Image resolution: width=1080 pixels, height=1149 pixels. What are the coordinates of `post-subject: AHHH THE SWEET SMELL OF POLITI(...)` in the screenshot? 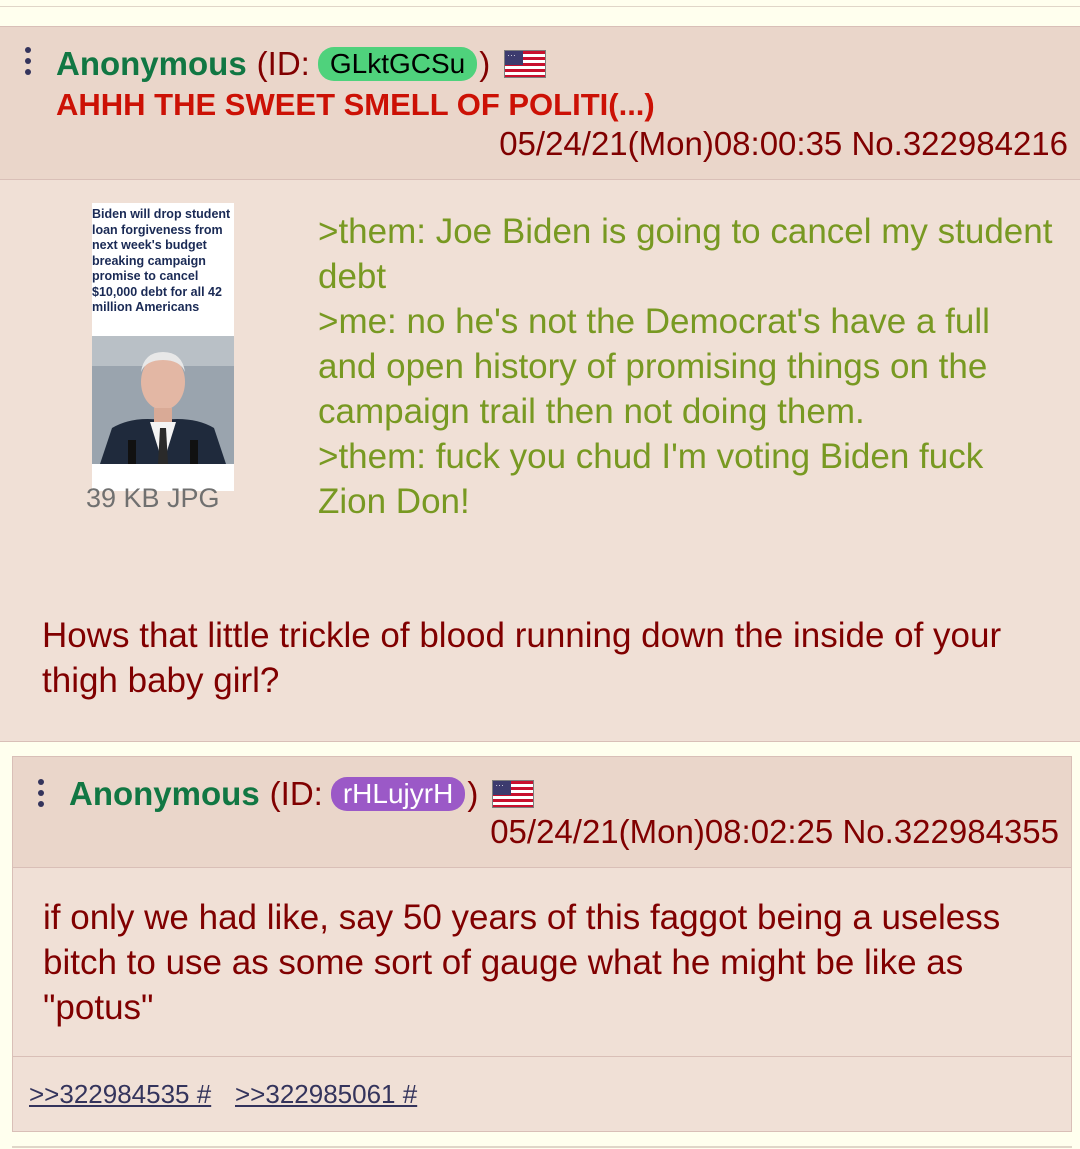 It's located at (355, 104).